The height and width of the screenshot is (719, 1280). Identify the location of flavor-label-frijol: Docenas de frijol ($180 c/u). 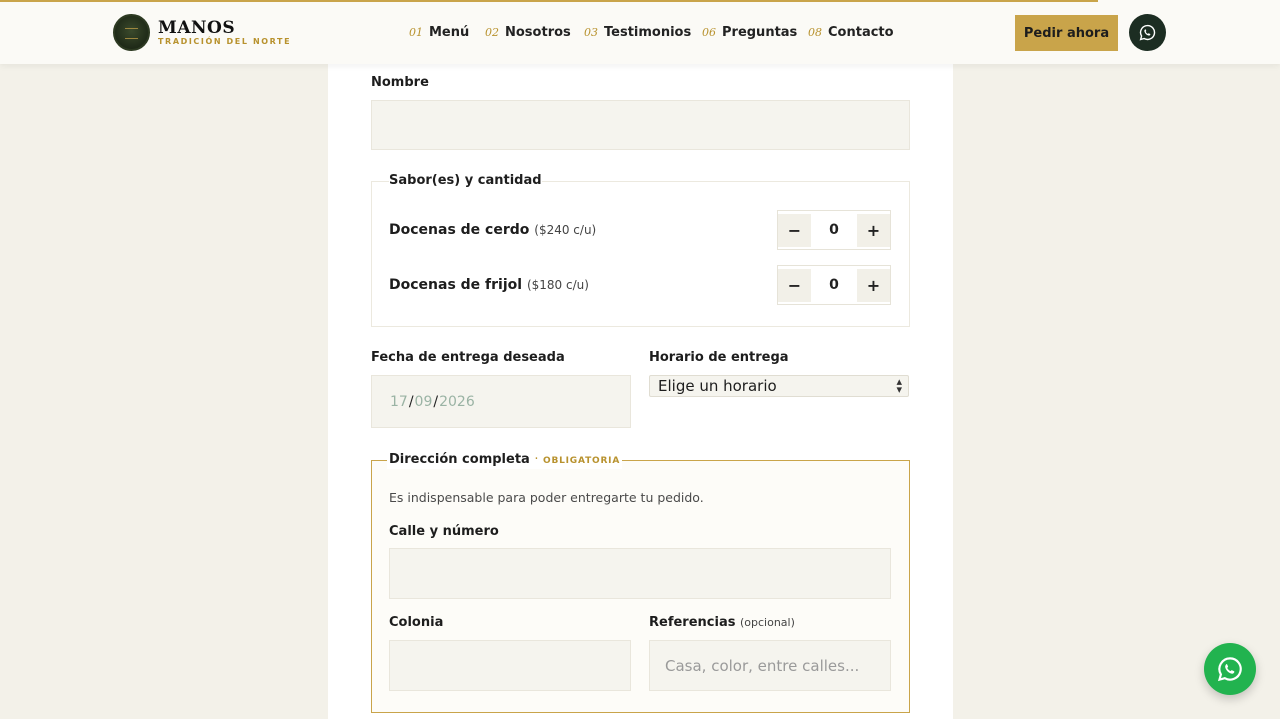
(489, 285).